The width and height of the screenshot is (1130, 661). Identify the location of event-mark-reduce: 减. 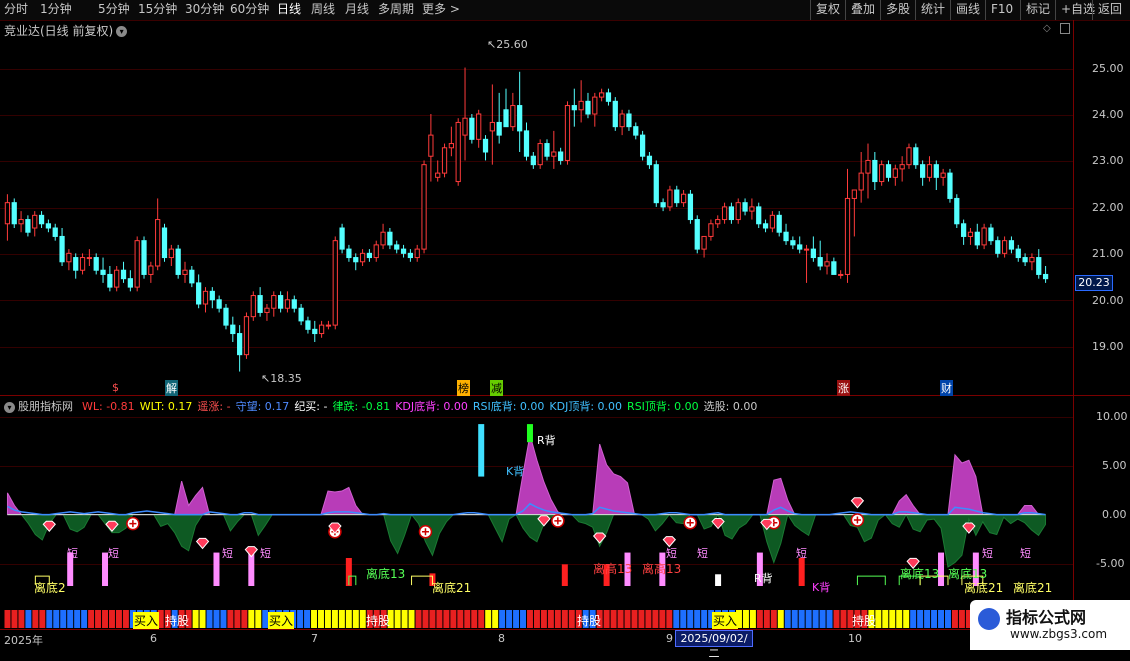
(496, 388).